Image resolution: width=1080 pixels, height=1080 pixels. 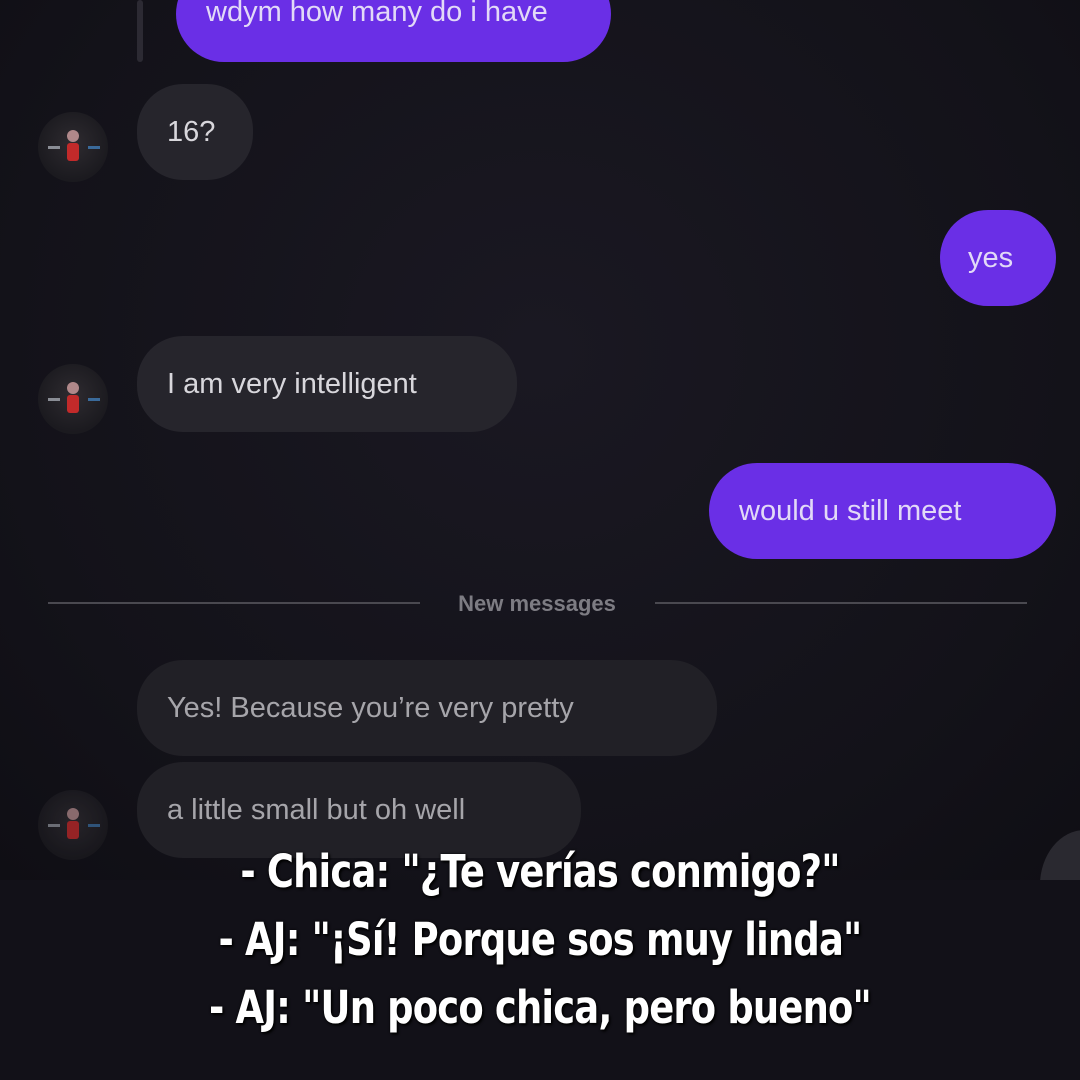 I want to click on message-outgoing: yes, so click(x=998, y=258).